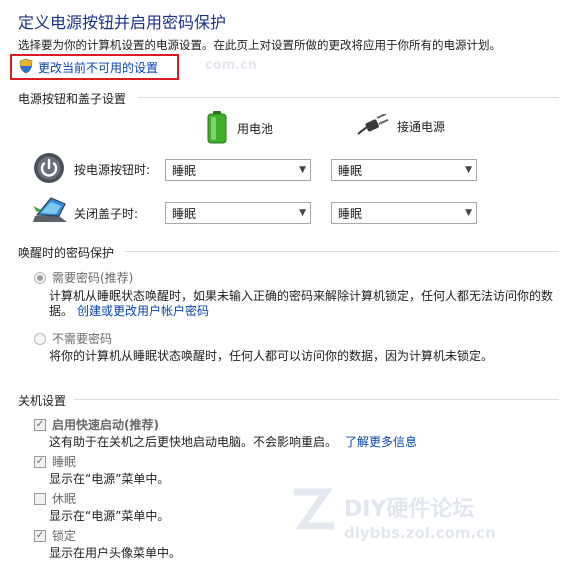  What do you see at coordinates (64, 536) in the screenshot?
I see `lock-label: 锁定` at bounding box center [64, 536].